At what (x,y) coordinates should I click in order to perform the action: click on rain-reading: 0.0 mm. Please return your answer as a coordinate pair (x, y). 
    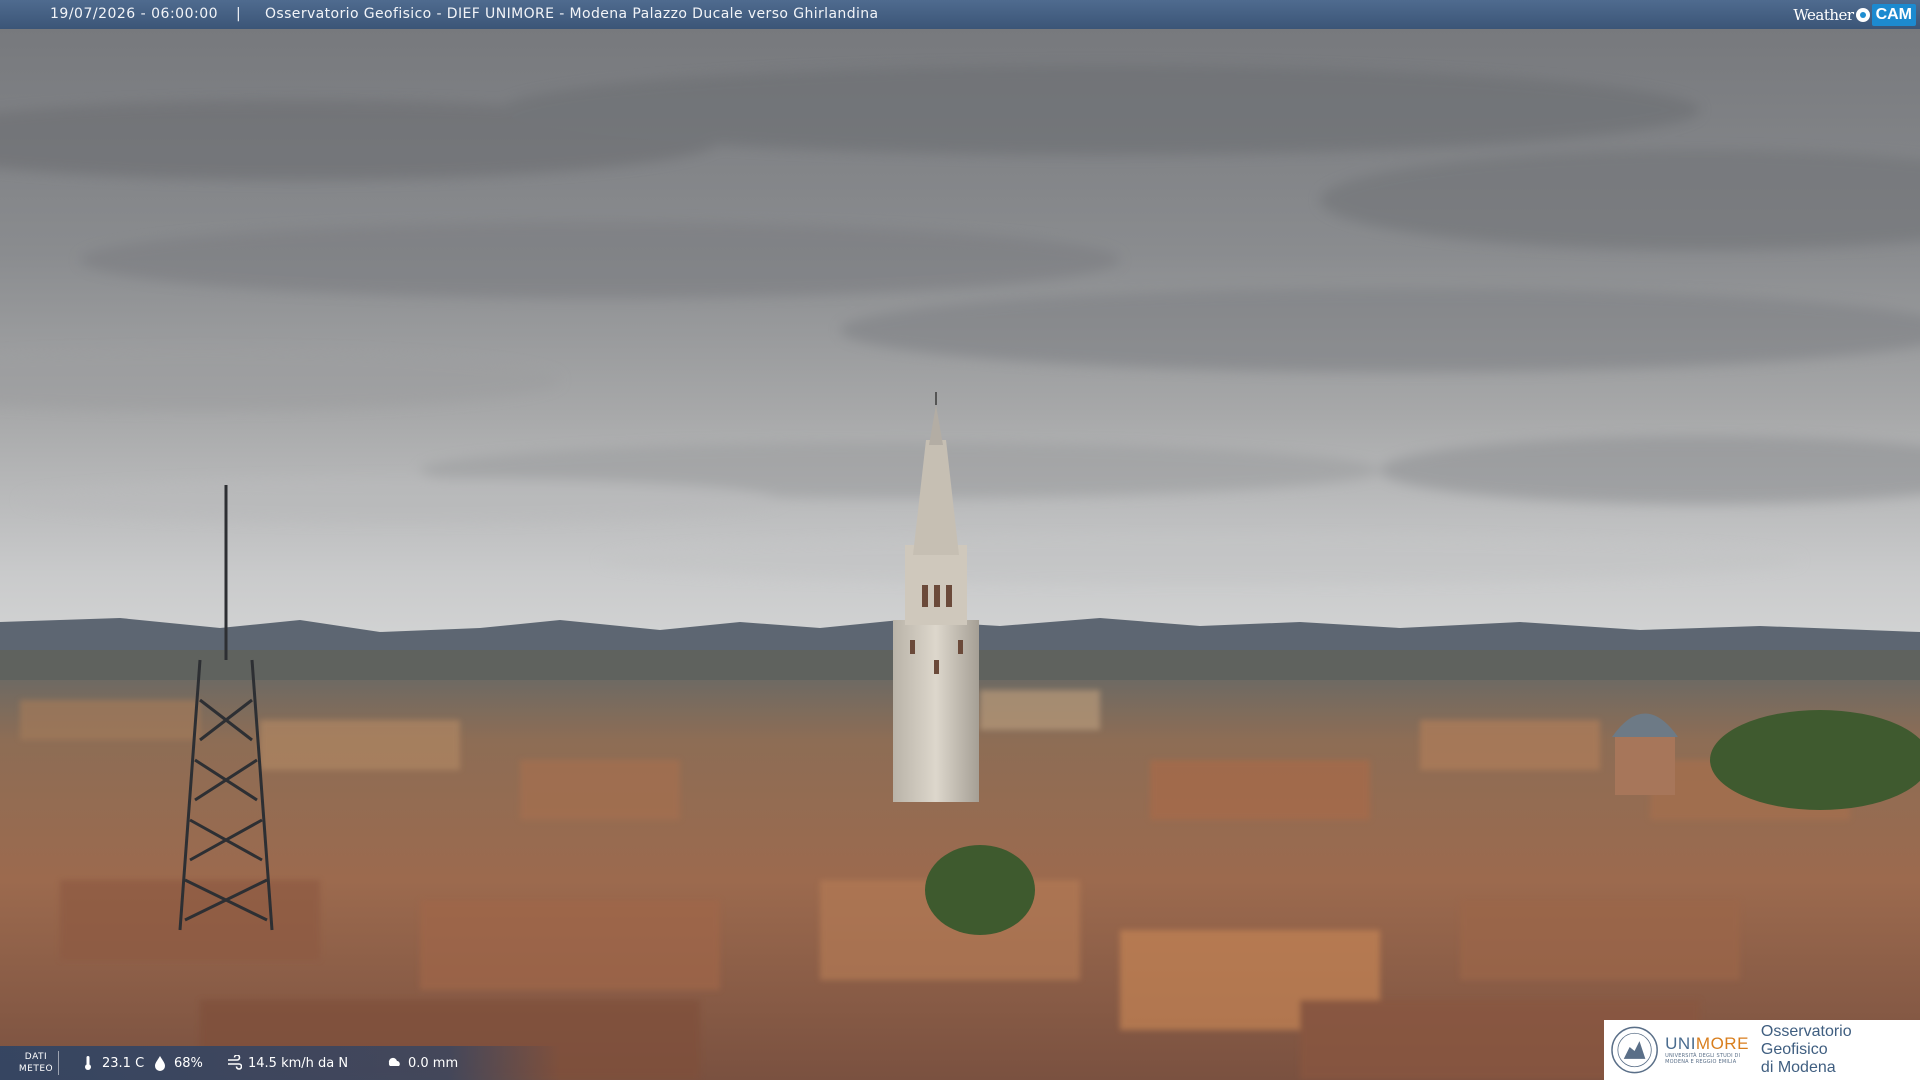
    Looking at the image, I should click on (422, 1063).